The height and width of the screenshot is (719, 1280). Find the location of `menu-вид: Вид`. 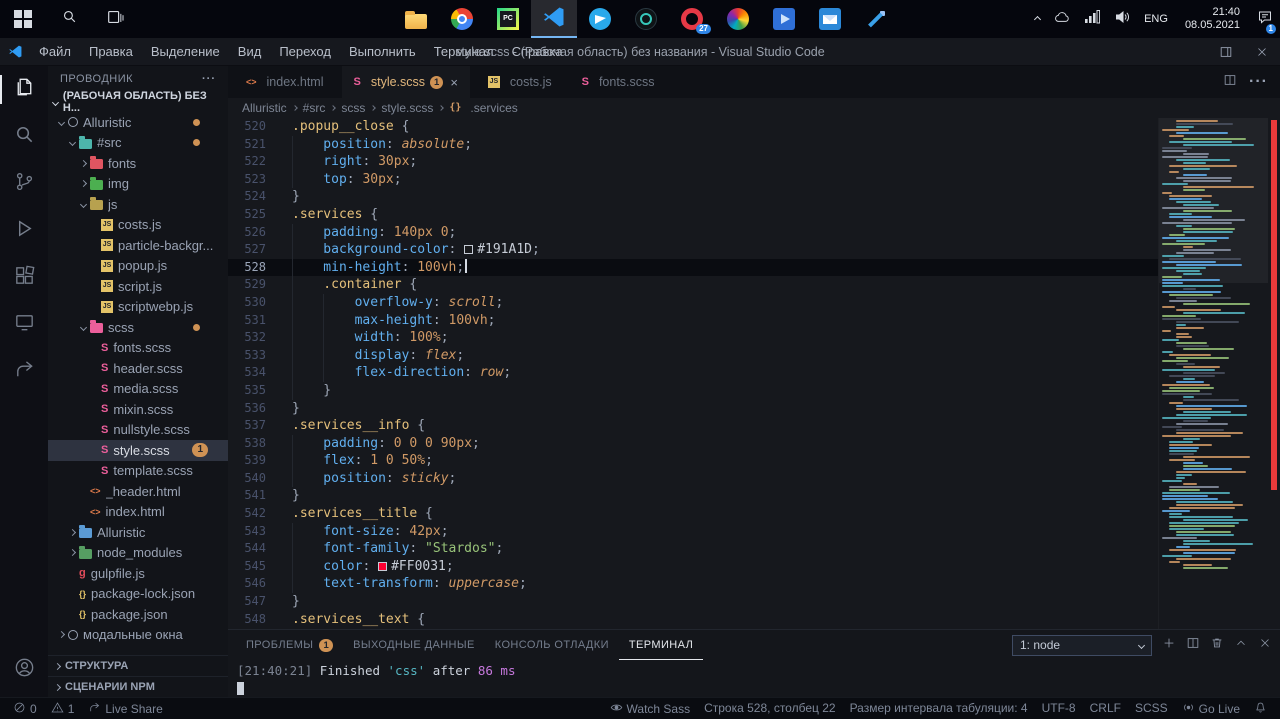

menu-вид: Вид is located at coordinates (250, 51).